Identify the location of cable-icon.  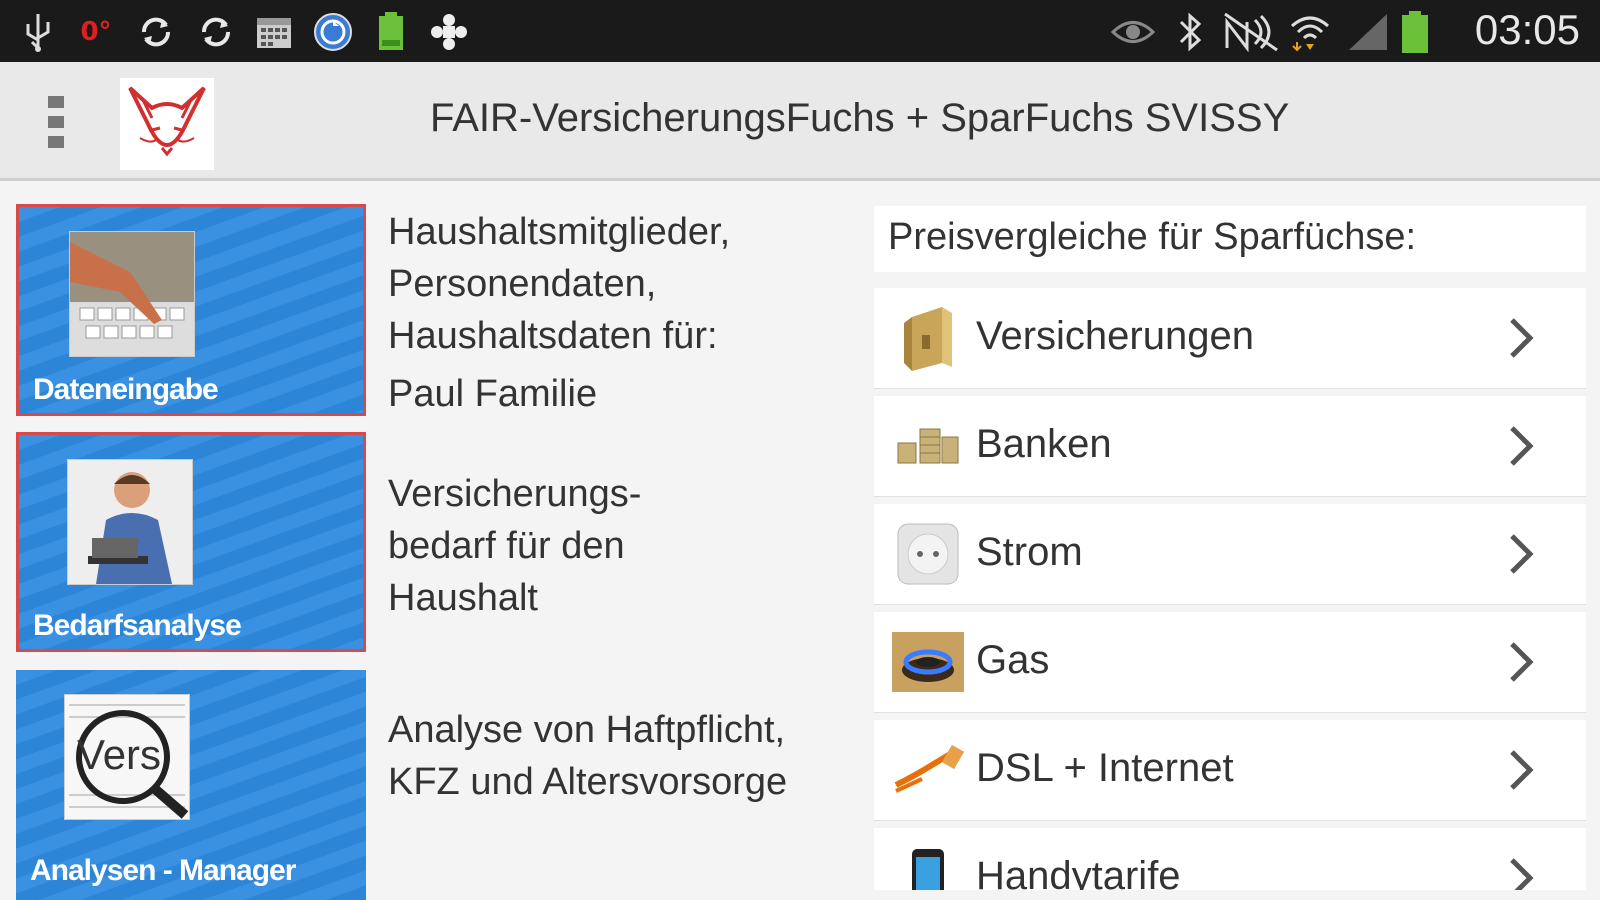
(928, 770).